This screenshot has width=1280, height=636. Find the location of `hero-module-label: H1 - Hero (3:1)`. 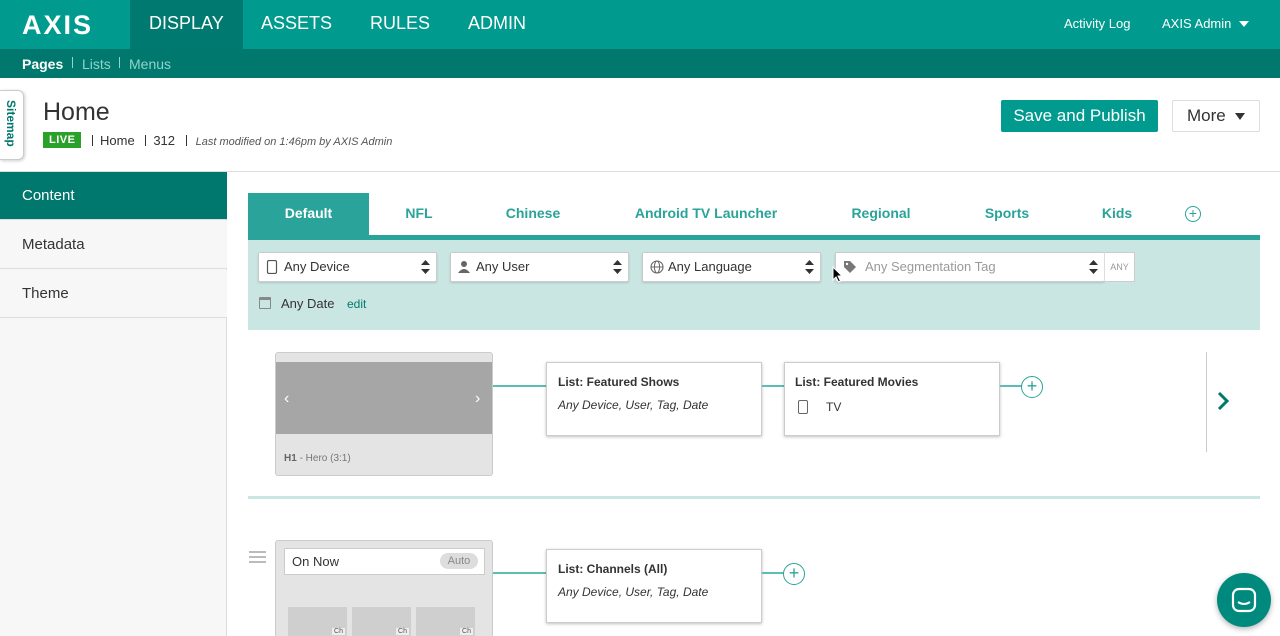

hero-module-label: H1 - Hero (3:1) is located at coordinates (317, 458).